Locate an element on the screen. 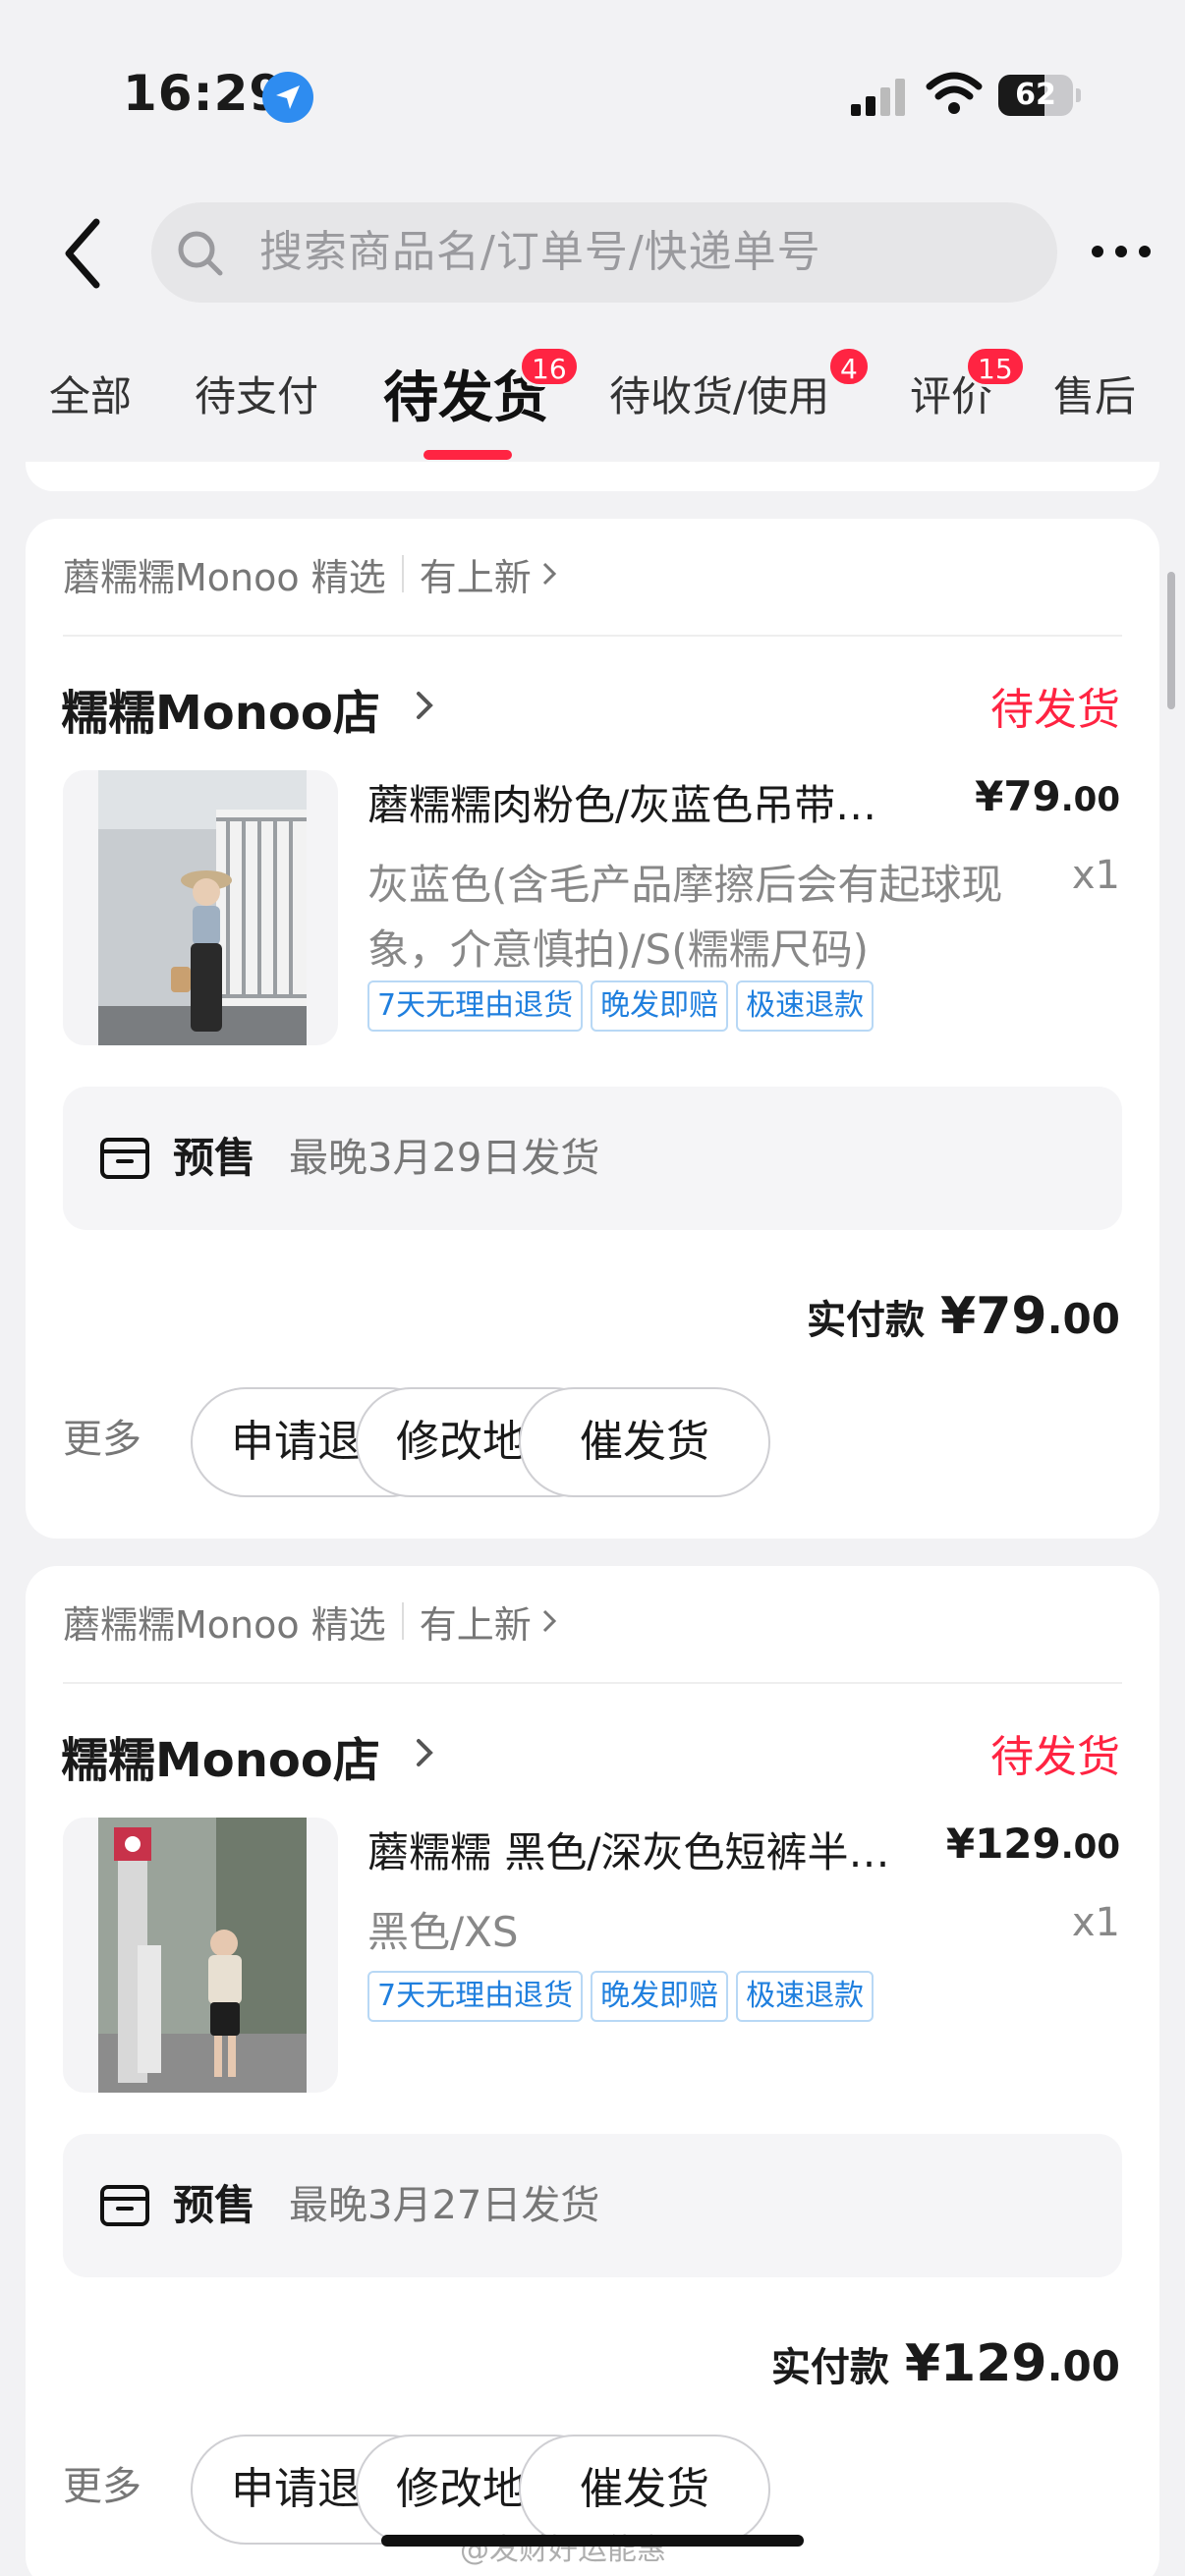 The width and height of the screenshot is (1185, 2576). more-icon is located at coordinates (1122, 251).